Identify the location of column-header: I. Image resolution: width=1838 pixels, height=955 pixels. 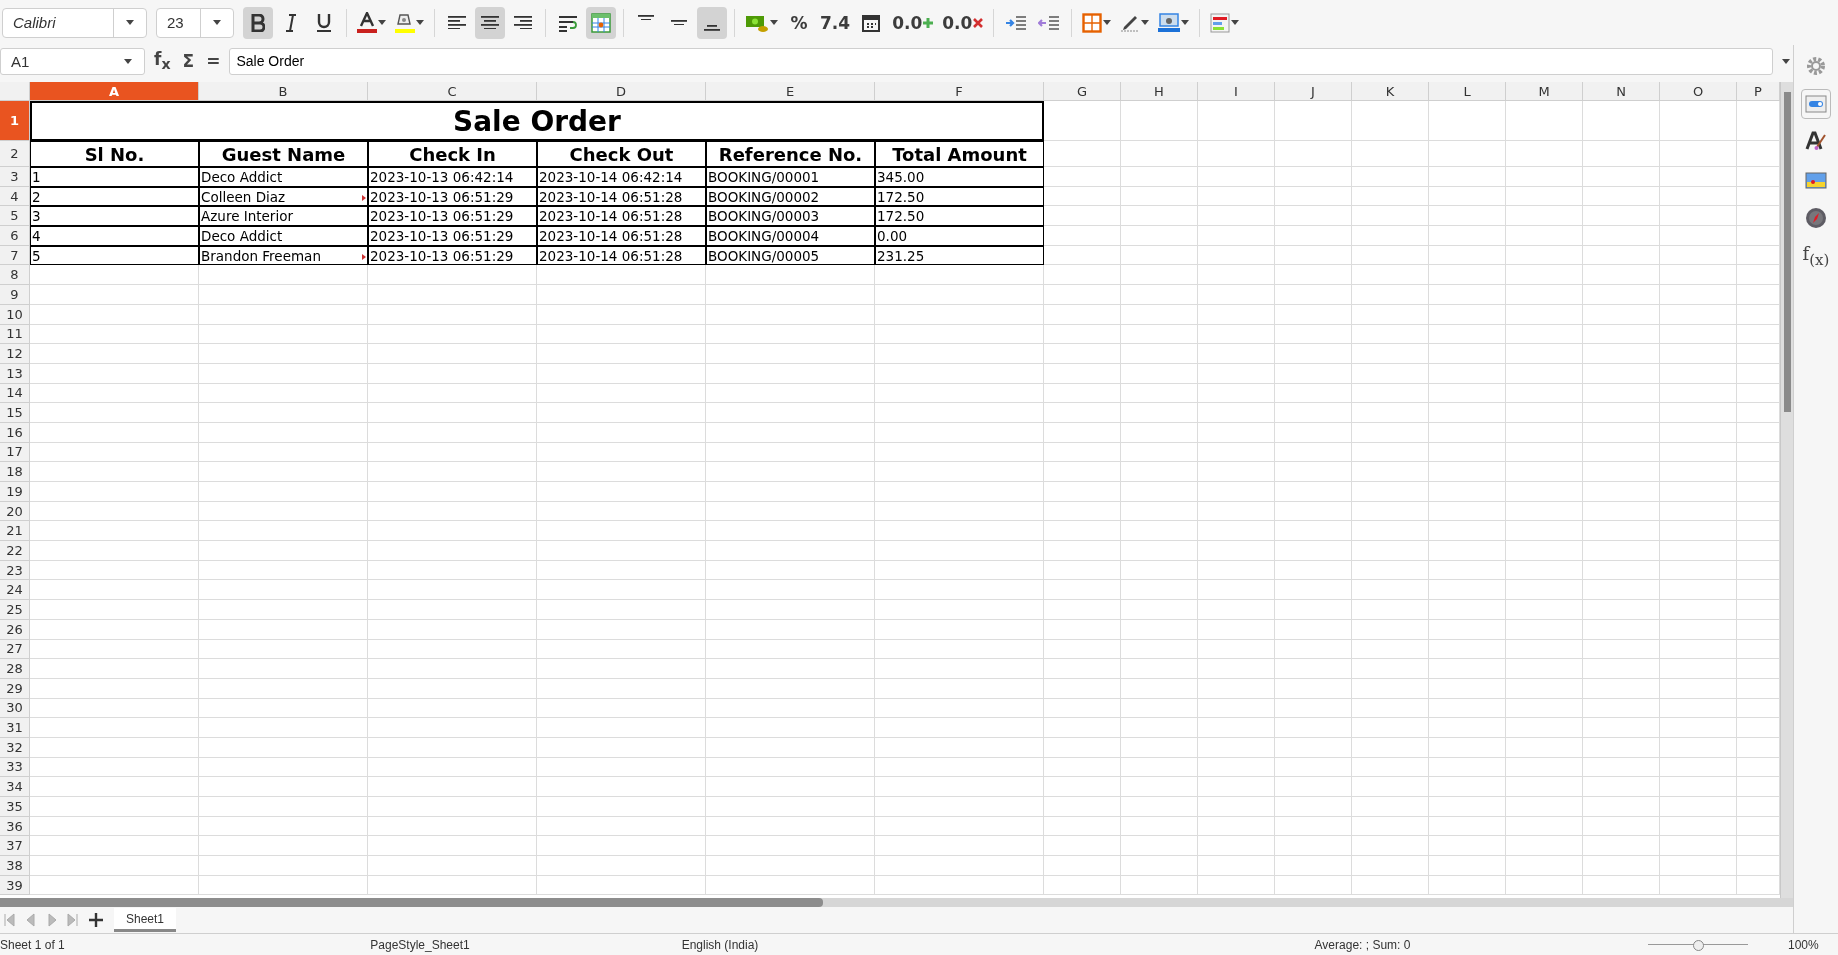
(1236, 91).